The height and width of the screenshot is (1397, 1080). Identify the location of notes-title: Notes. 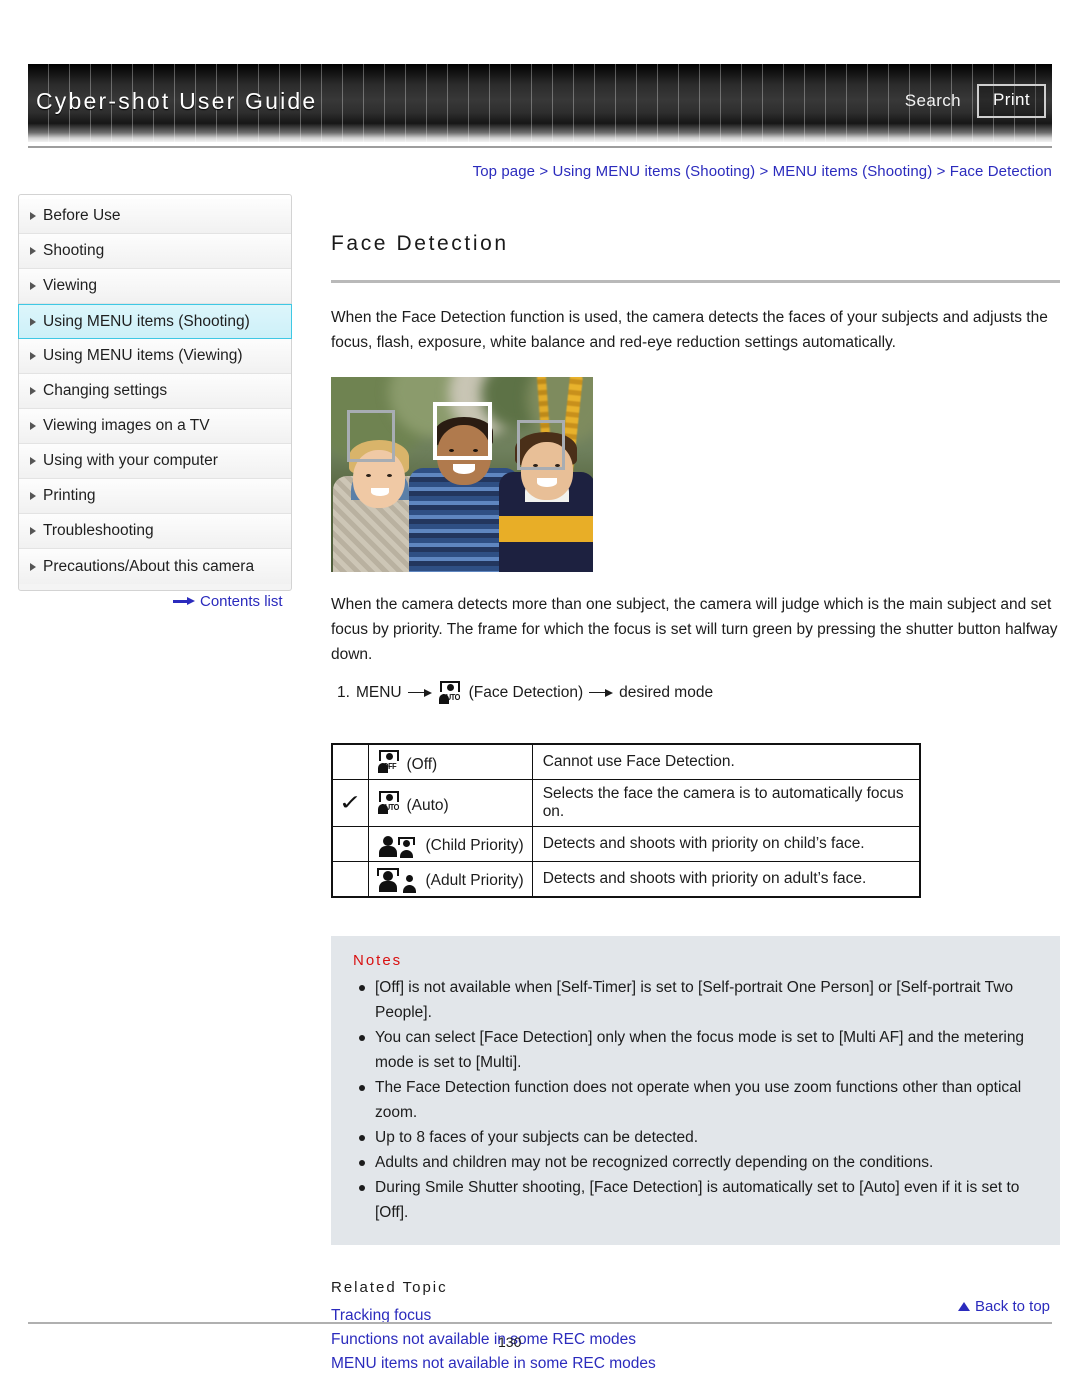
(378, 961).